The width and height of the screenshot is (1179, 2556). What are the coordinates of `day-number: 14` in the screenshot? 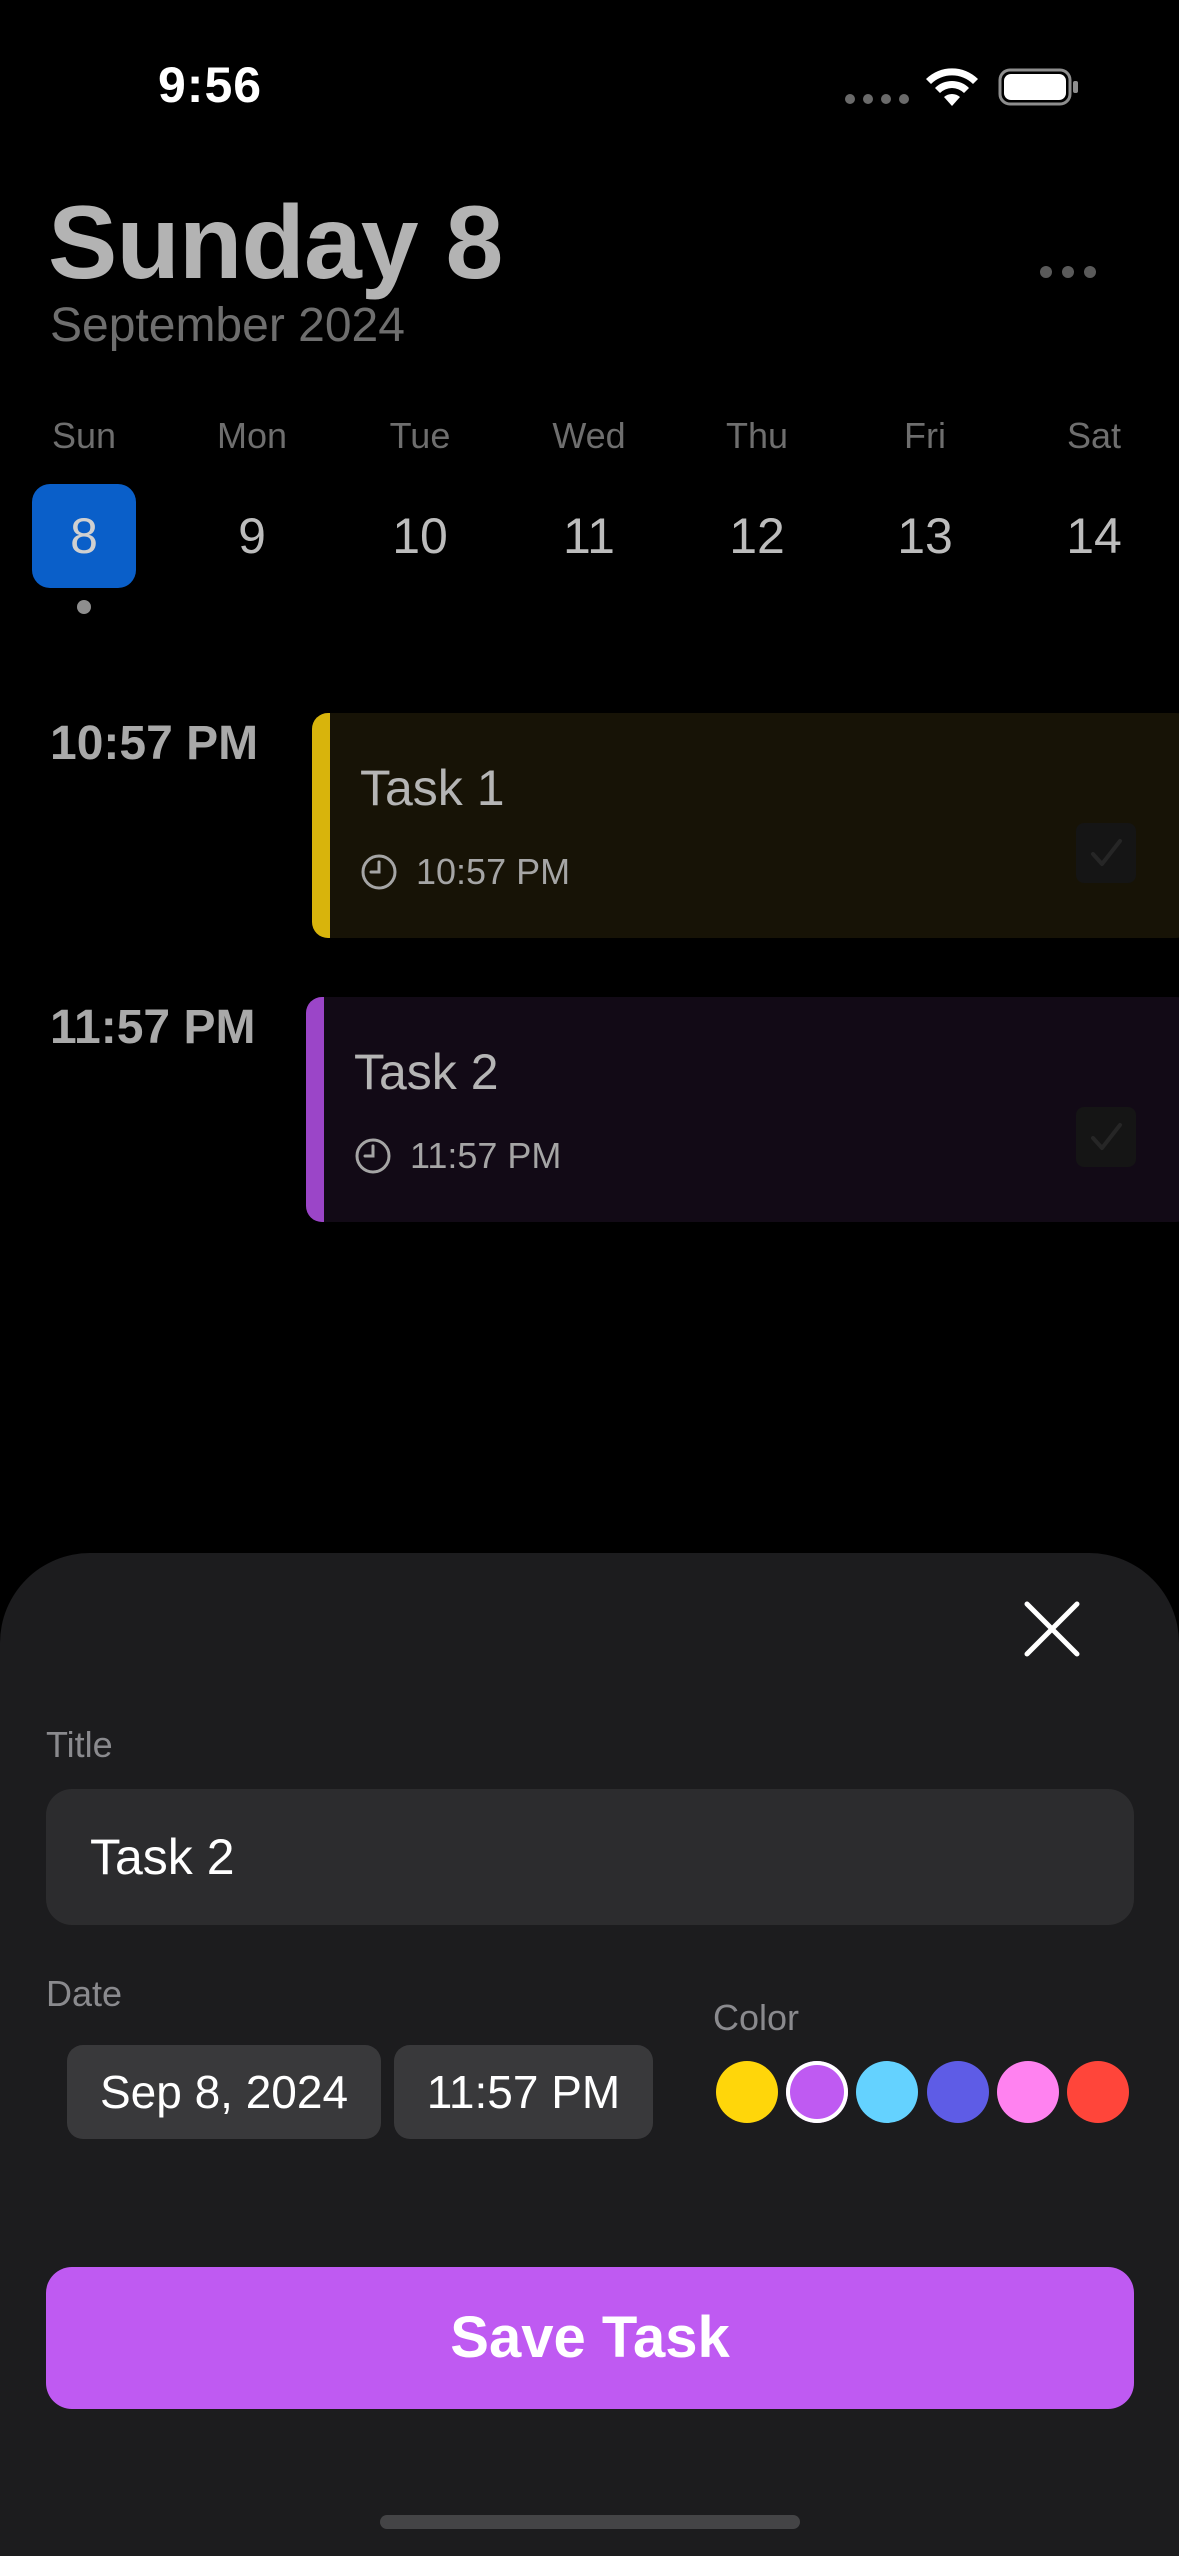 It's located at (1094, 536).